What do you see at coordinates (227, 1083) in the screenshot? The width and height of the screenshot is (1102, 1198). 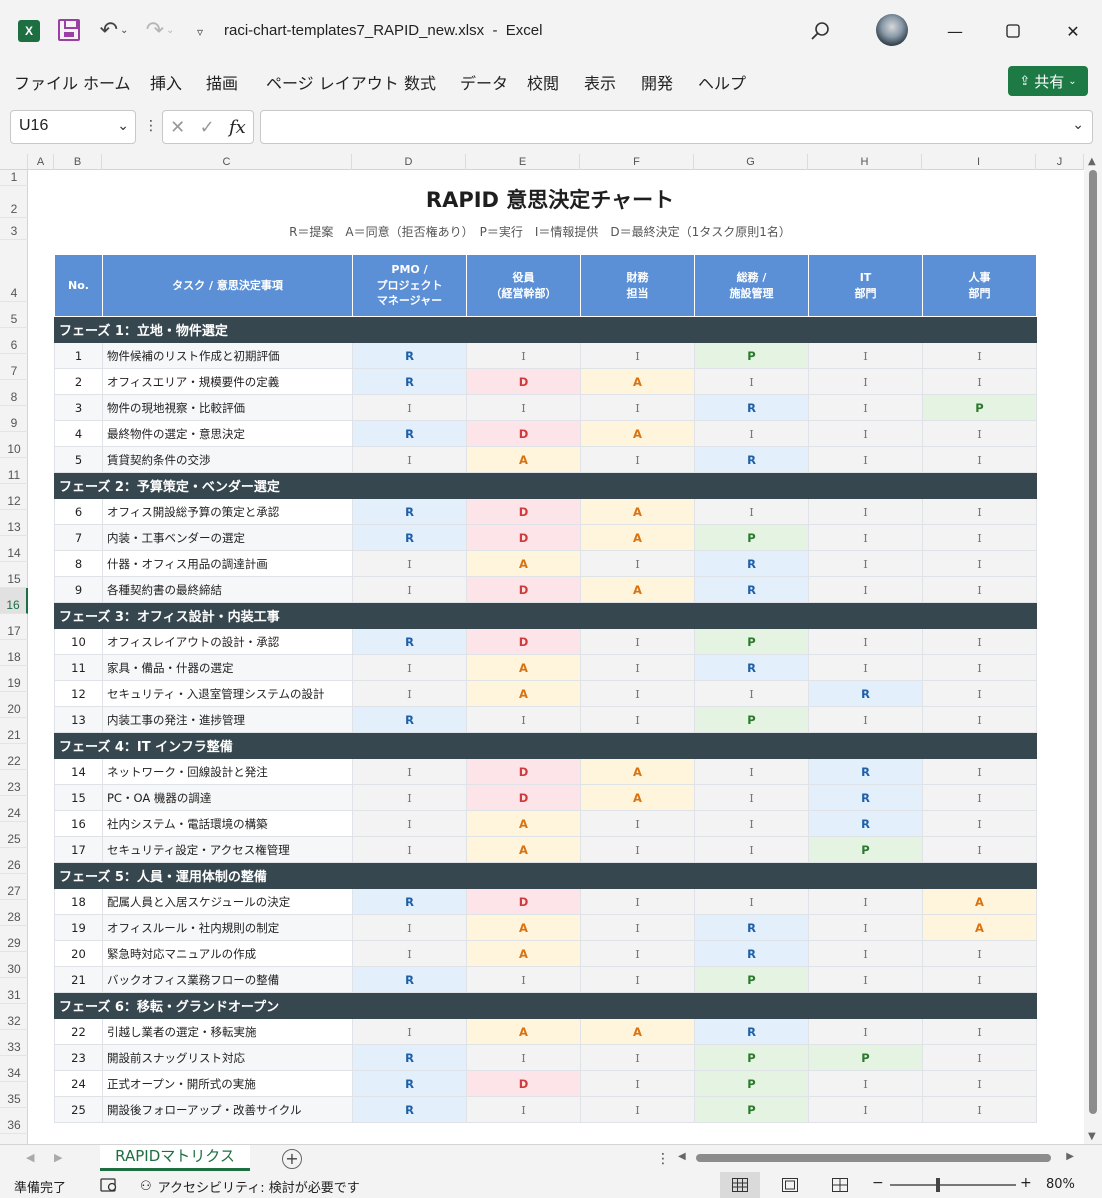 I see `task-name: 正式オープン・開所式の実施` at bounding box center [227, 1083].